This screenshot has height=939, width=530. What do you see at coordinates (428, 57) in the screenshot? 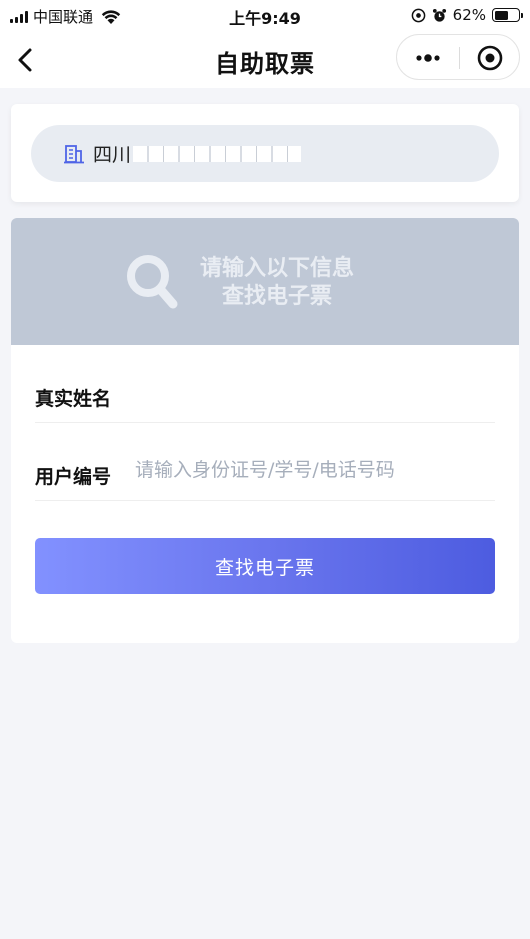
I see `more-options-icon` at bounding box center [428, 57].